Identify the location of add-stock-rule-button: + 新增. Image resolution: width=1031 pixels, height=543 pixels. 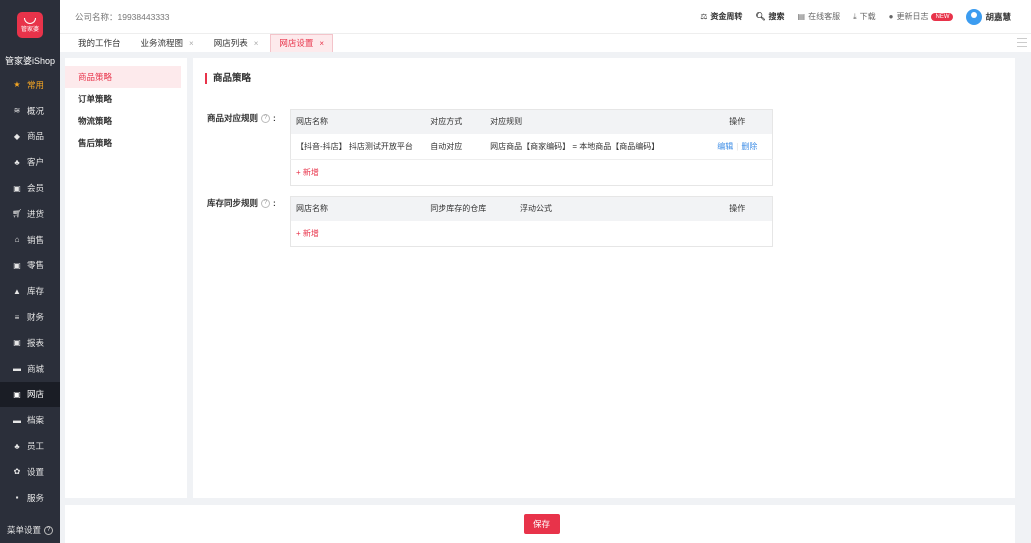
(307, 233).